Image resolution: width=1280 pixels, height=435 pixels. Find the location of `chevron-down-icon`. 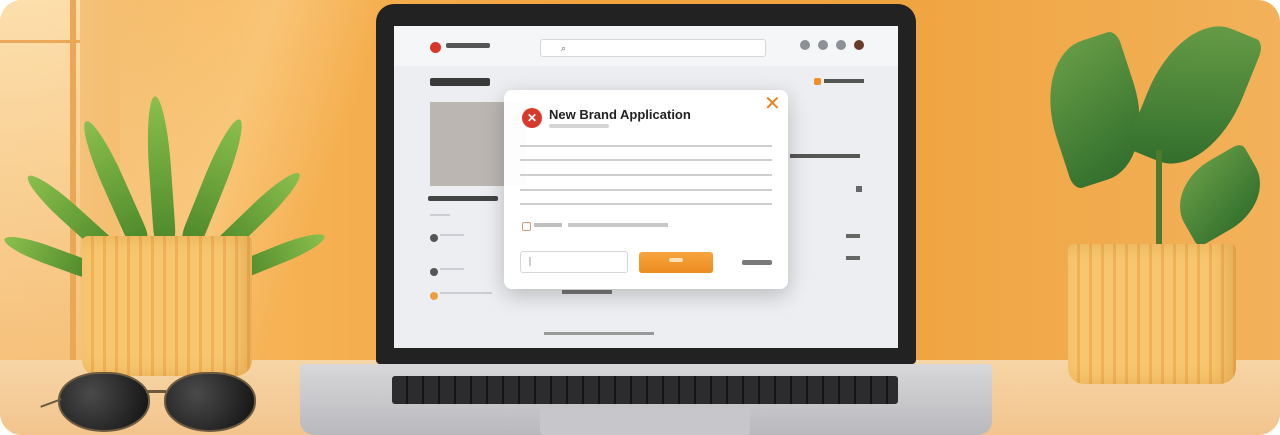

chevron-down-icon is located at coordinates (859, 189).